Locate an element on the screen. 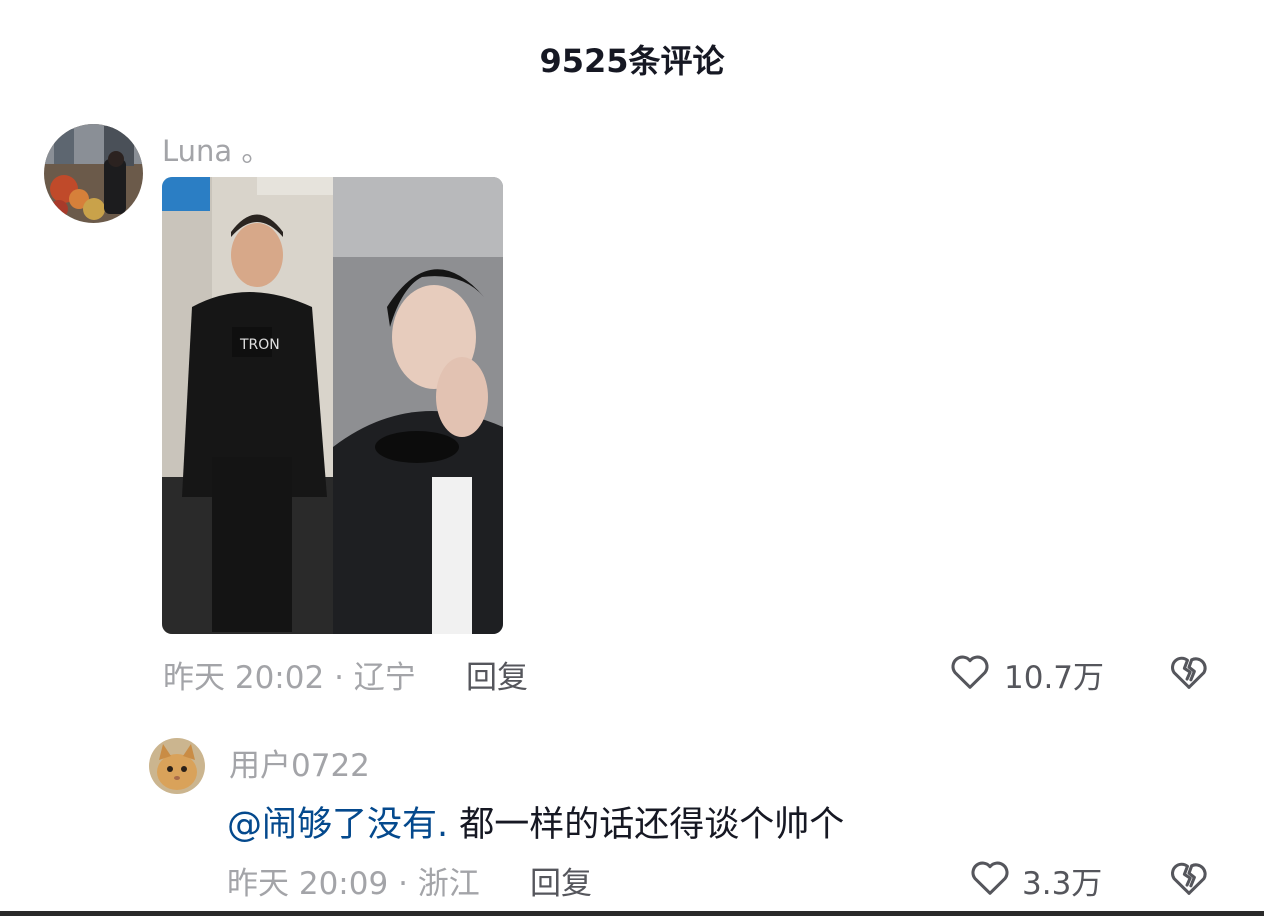 Image resolution: width=1264 pixels, height=916 pixels. comment-count-title: 9525条评论 is located at coordinates (632, 61).